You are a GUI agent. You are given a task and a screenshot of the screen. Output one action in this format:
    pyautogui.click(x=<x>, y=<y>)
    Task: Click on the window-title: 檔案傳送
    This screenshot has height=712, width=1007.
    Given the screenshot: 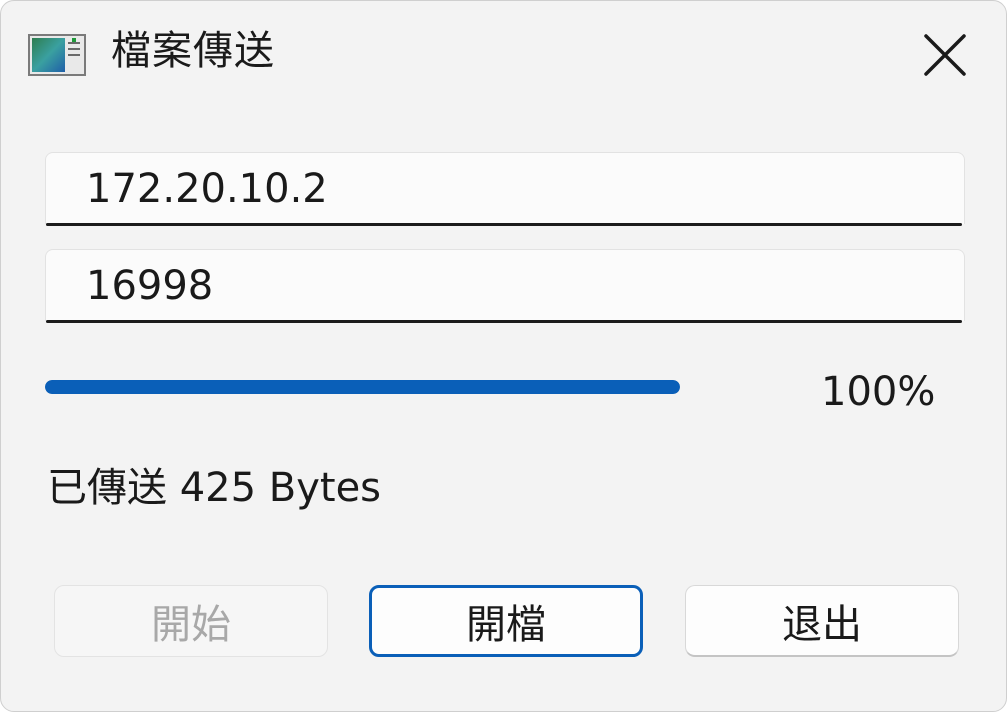 What is the action you would take?
    pyautogui.click(x=193, y=51)
    